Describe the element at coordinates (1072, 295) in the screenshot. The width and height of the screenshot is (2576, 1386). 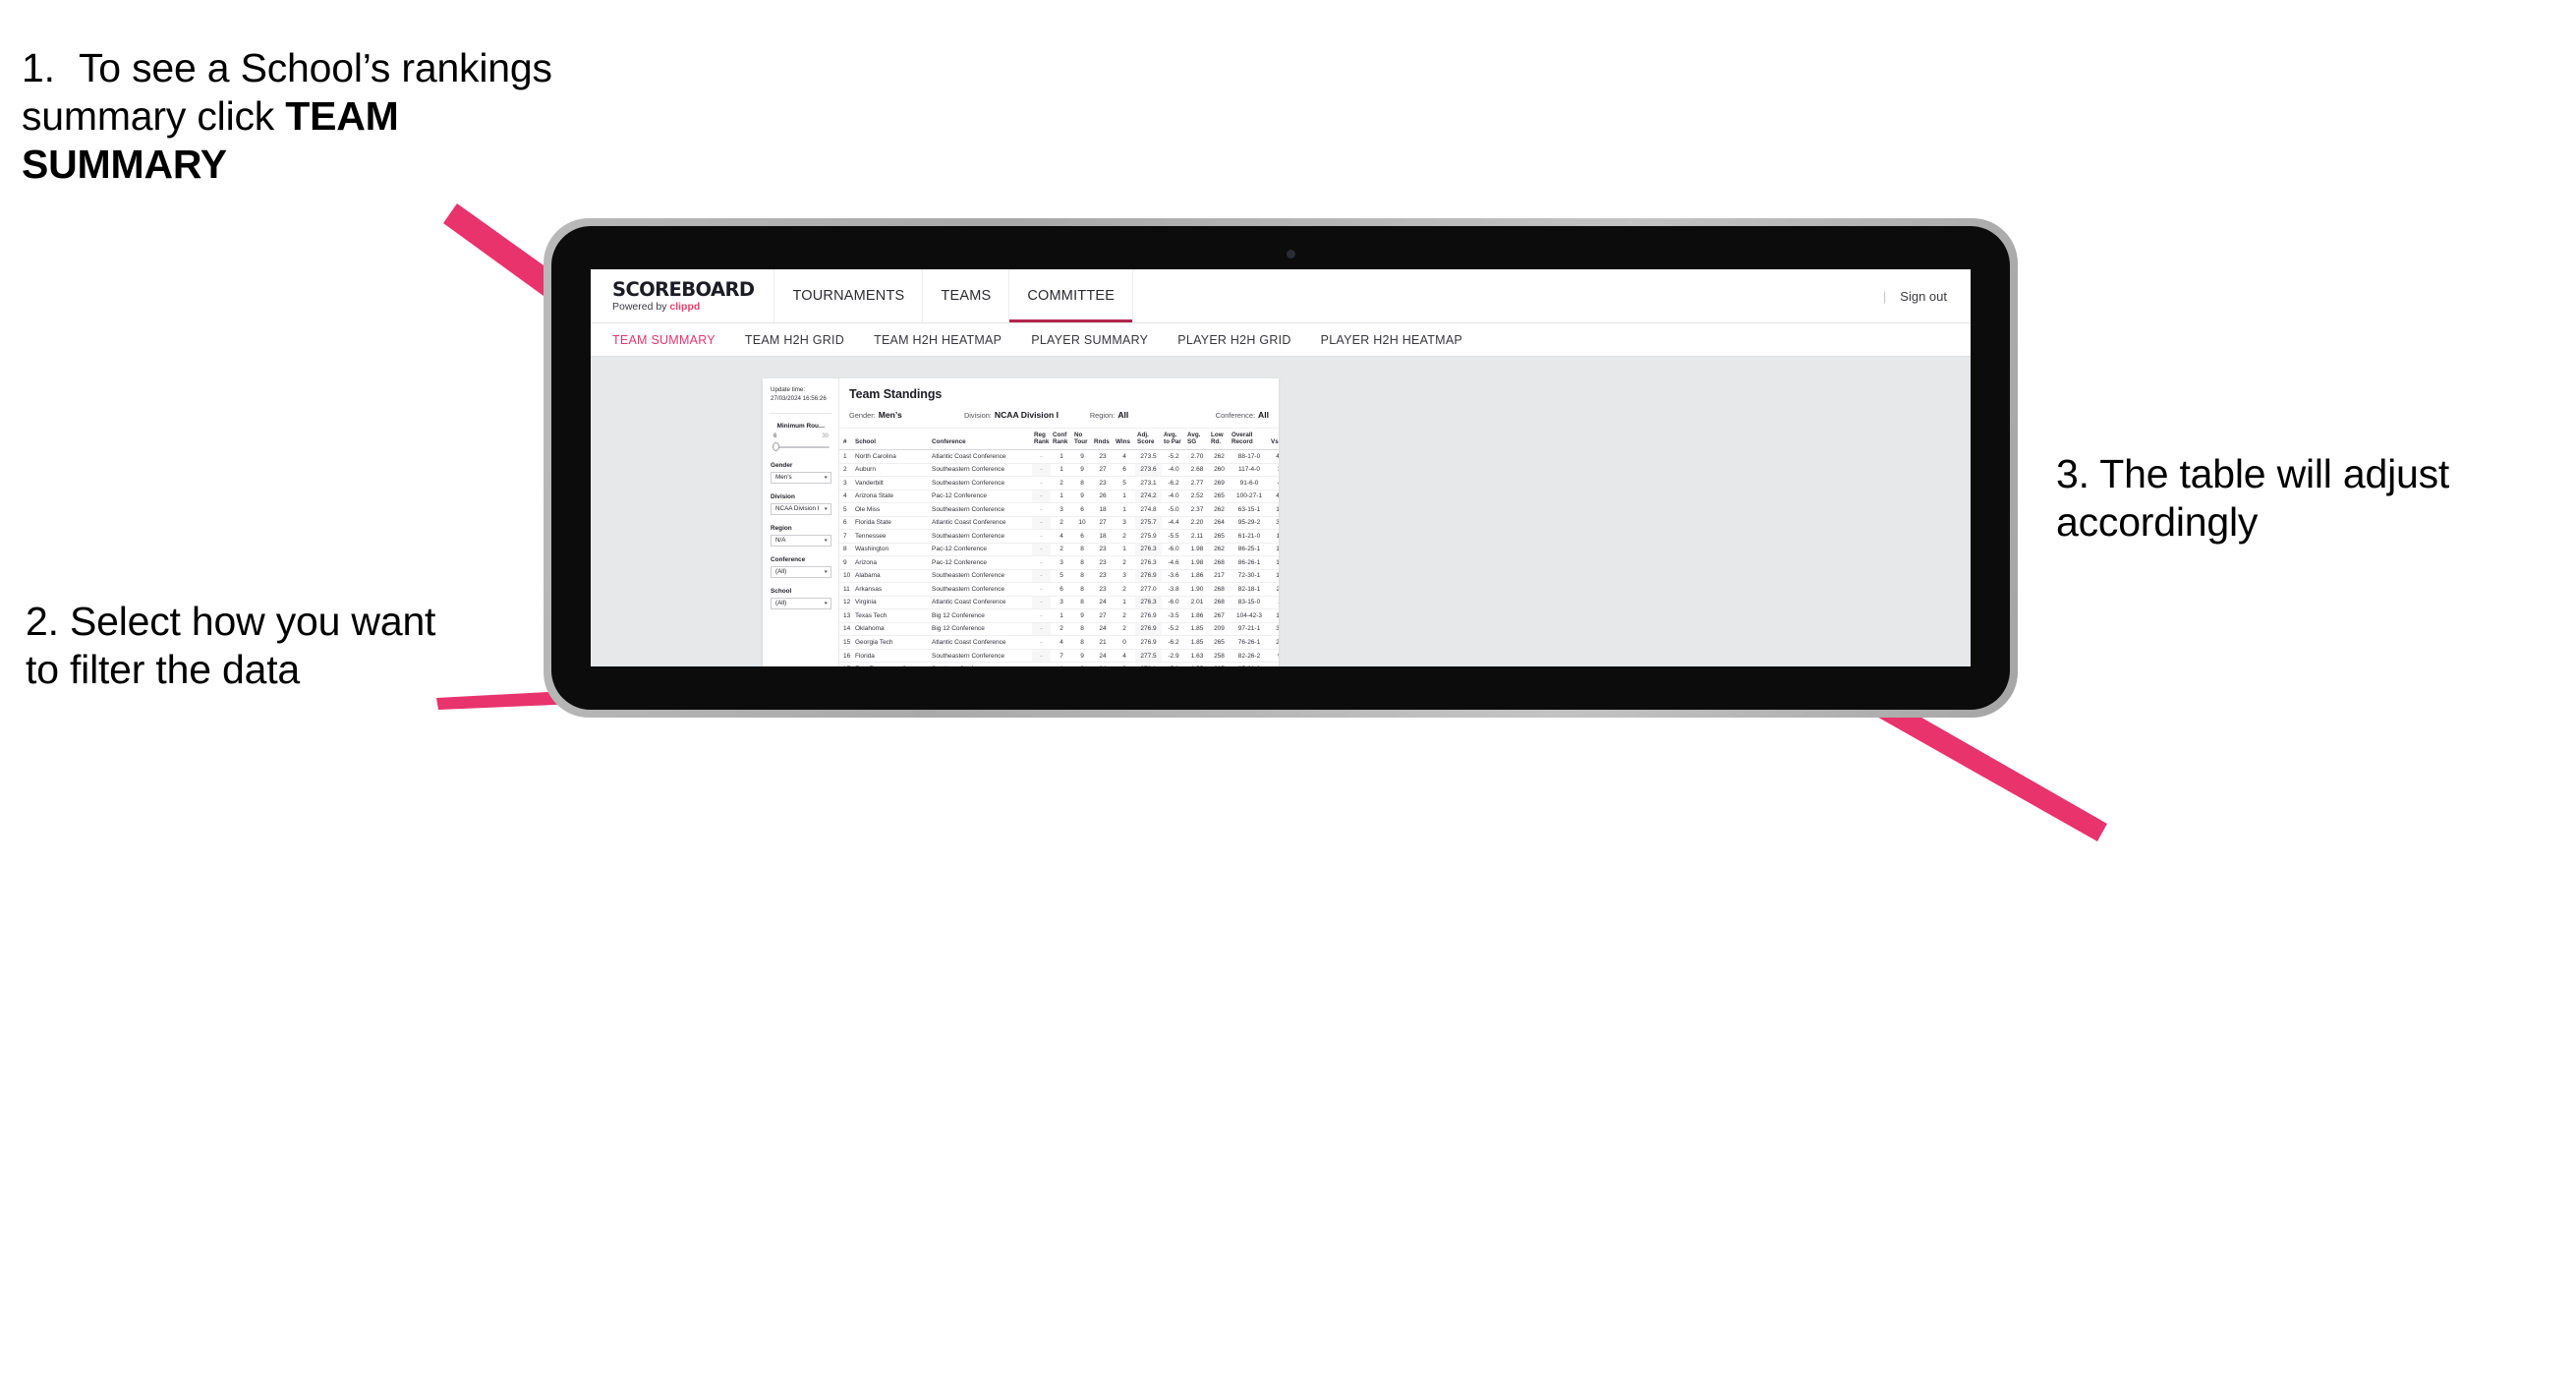
I see `nav-tab-committee: COMMITTEE` at that location.